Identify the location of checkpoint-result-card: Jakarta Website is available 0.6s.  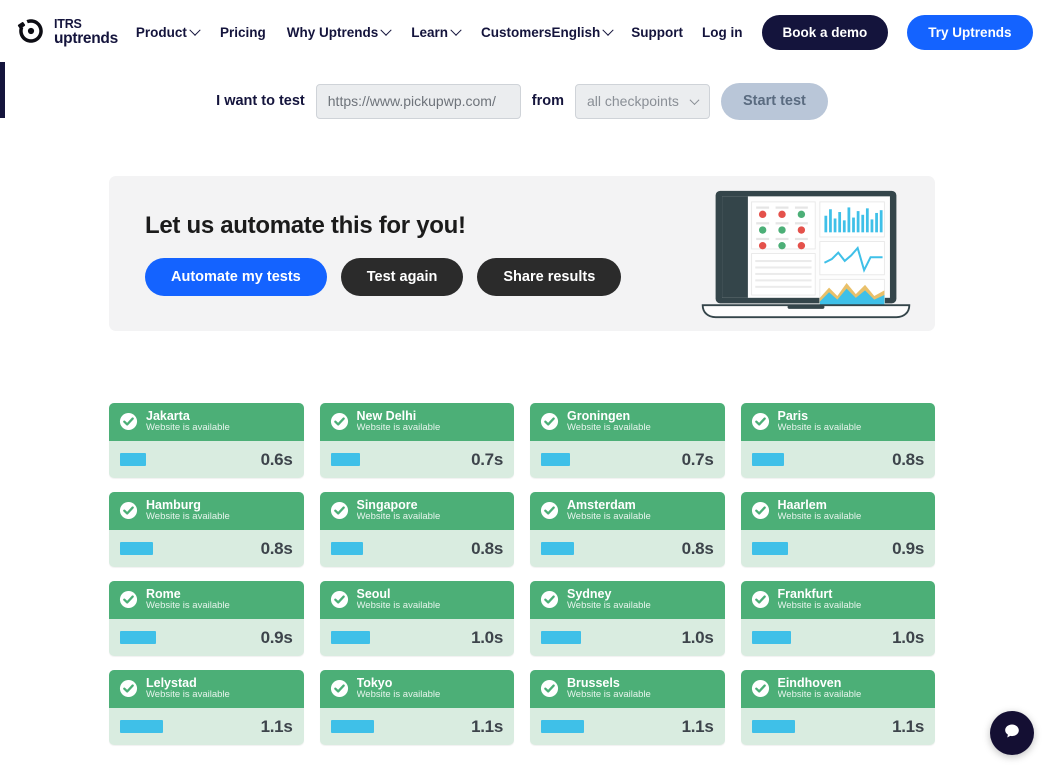
(206, 440).